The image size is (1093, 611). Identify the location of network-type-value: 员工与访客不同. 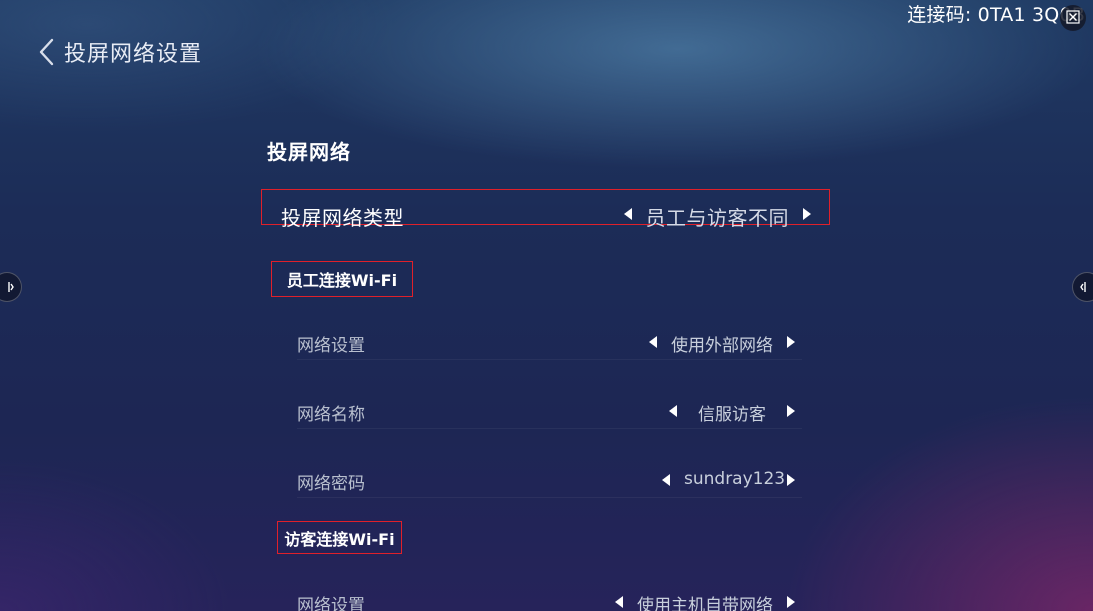
(717, 218).